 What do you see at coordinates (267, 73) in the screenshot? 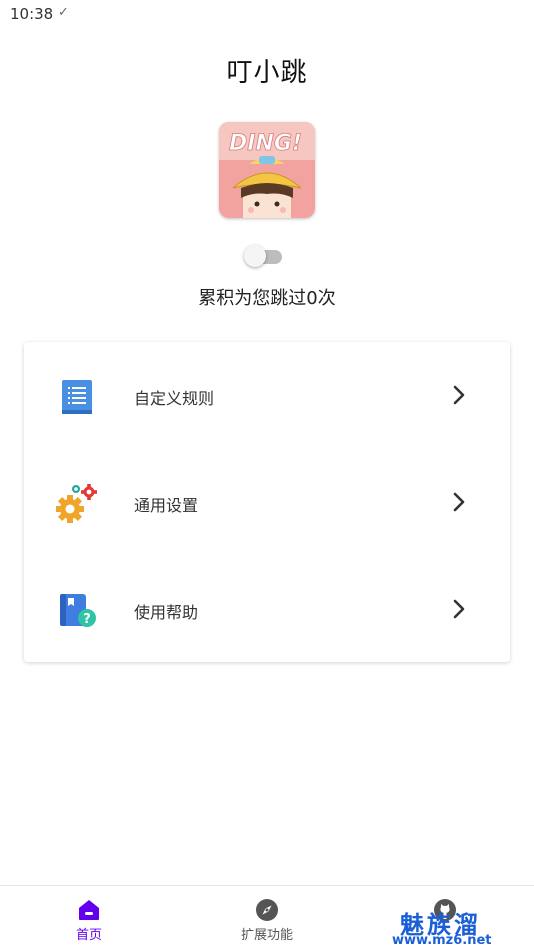
I see `app-title: 叮小跳` at bounding box center [267, 73].